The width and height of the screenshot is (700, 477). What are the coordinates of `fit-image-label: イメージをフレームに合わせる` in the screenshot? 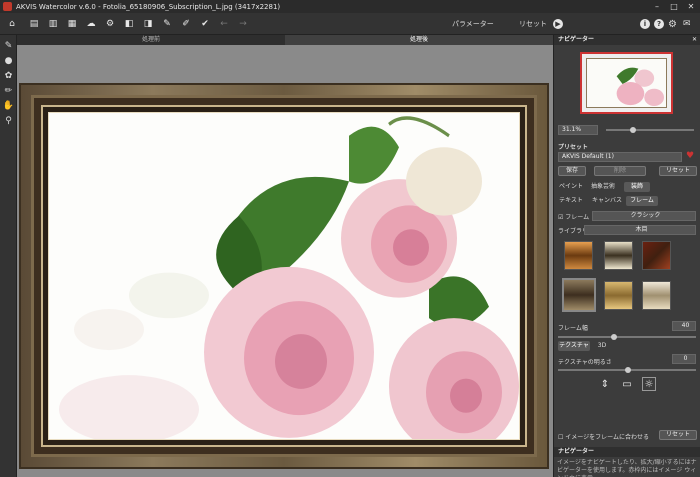 It's located at (607, 437).